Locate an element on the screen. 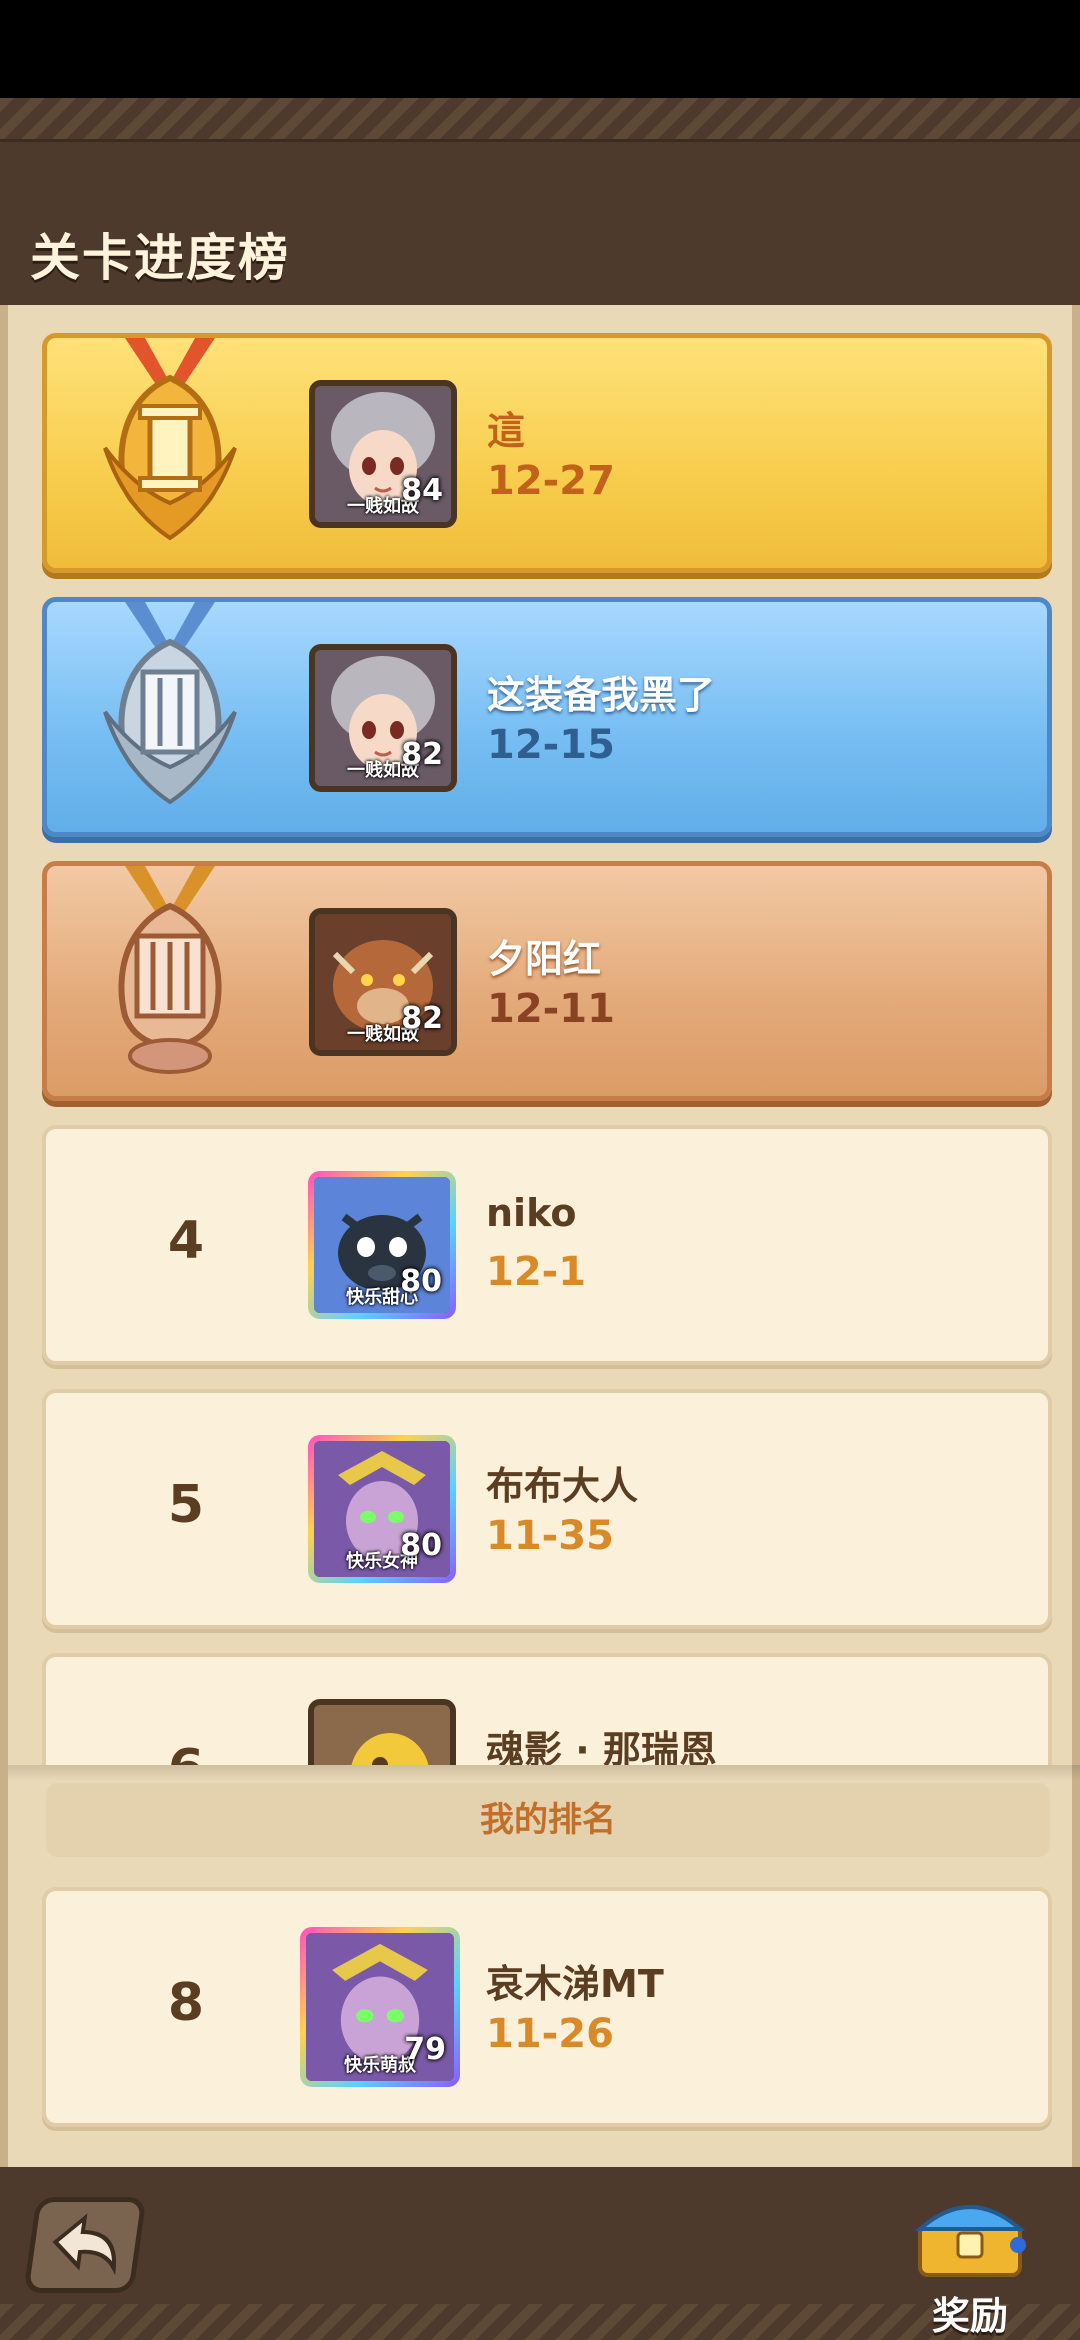  player-avatar: 一贱如故 84 is located at coordinates (383, 454).